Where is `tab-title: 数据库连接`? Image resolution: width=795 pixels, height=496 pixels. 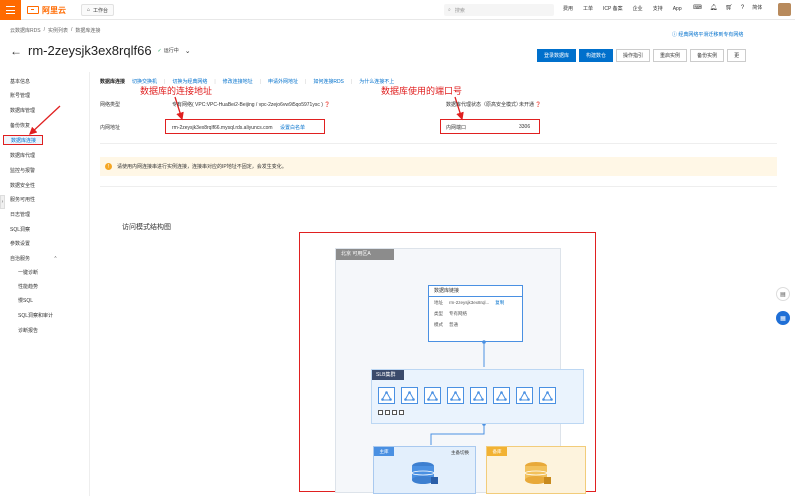 tab-title: 数据库连接 is located at coordinates (113, 82).